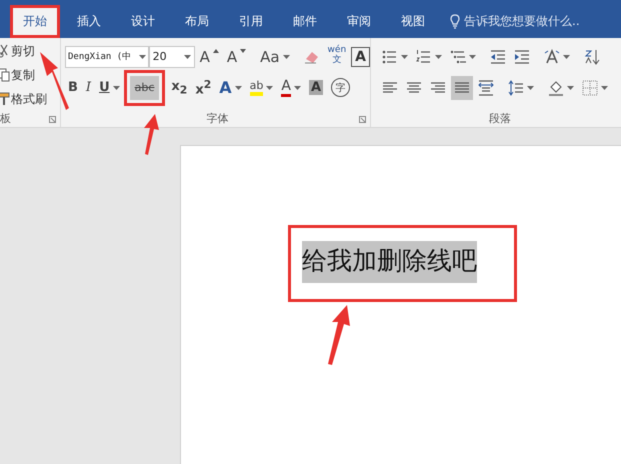 The width and height of the screenshot is (621, 464). I want to click on ribbon-tab: 视图, so click(413, 21).